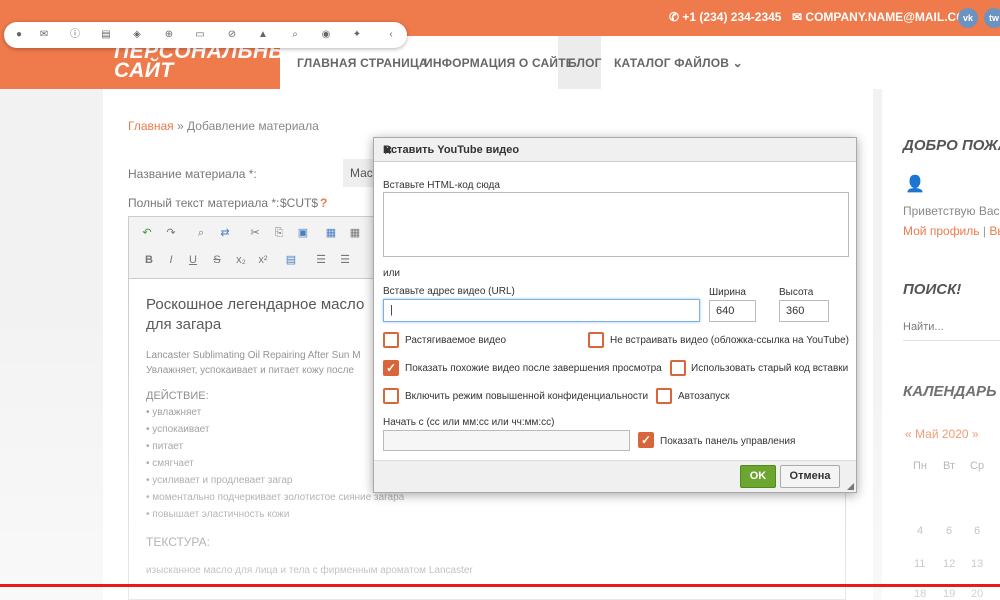 This screenshot has width=1000, height=600. I want to click on dialog-titlebar: Вставить YouTube видео ✖, so click(615, 150).